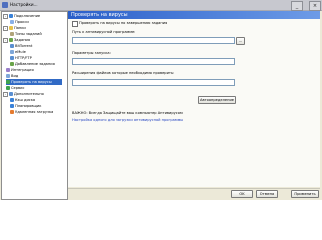 This screenshot has height=240, width=322. Describe the element at coordinates (8, 76) in the screenshot. I see `view-icon` at that location.